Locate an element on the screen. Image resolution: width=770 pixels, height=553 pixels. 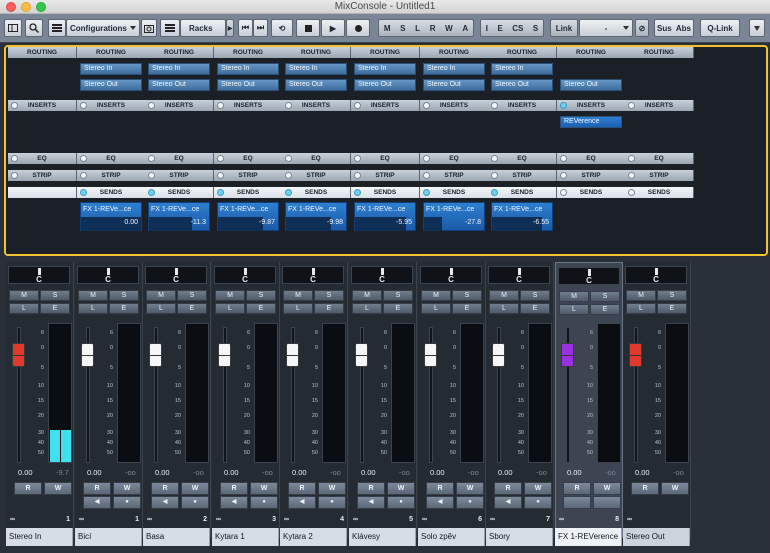
eq-header-5: EQ is located at coordinates (316, 158).